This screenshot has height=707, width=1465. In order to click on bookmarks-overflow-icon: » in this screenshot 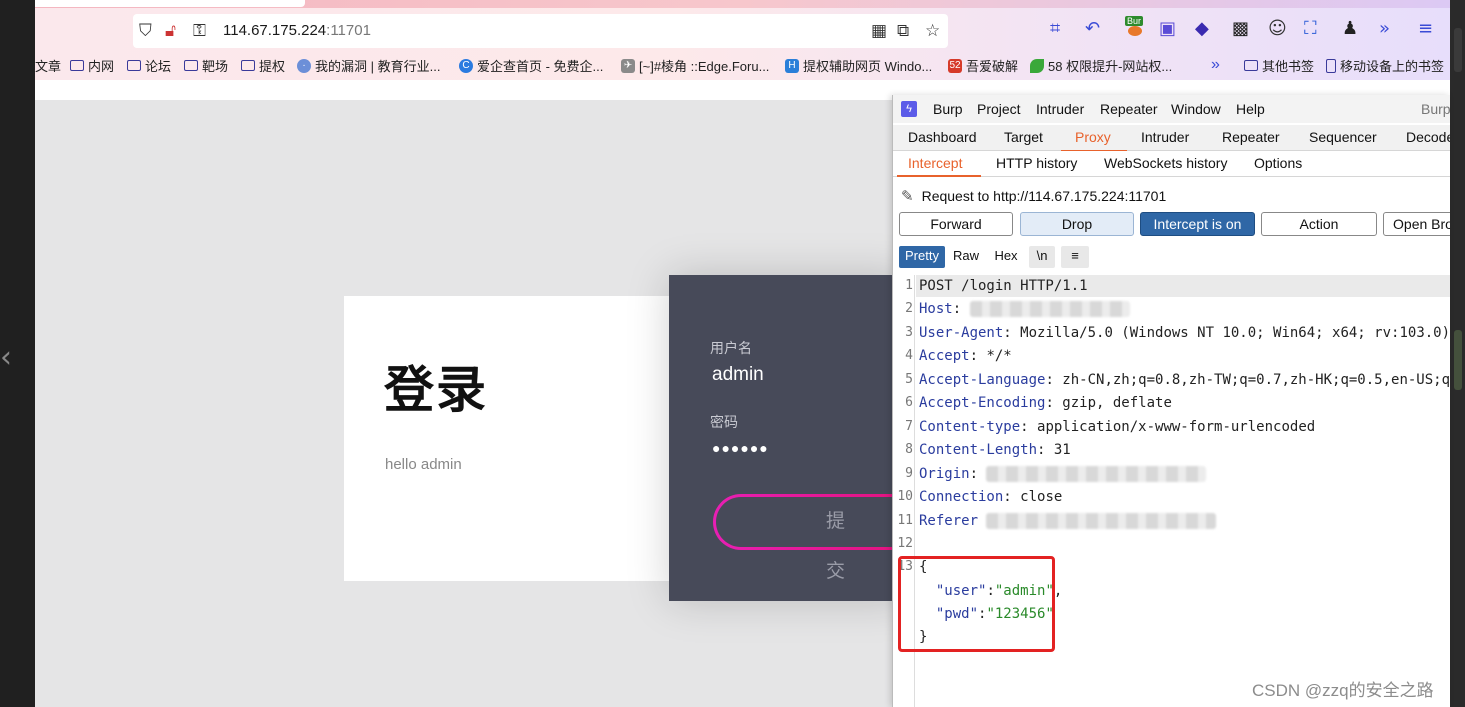, I will do `click(1215, 65)`.